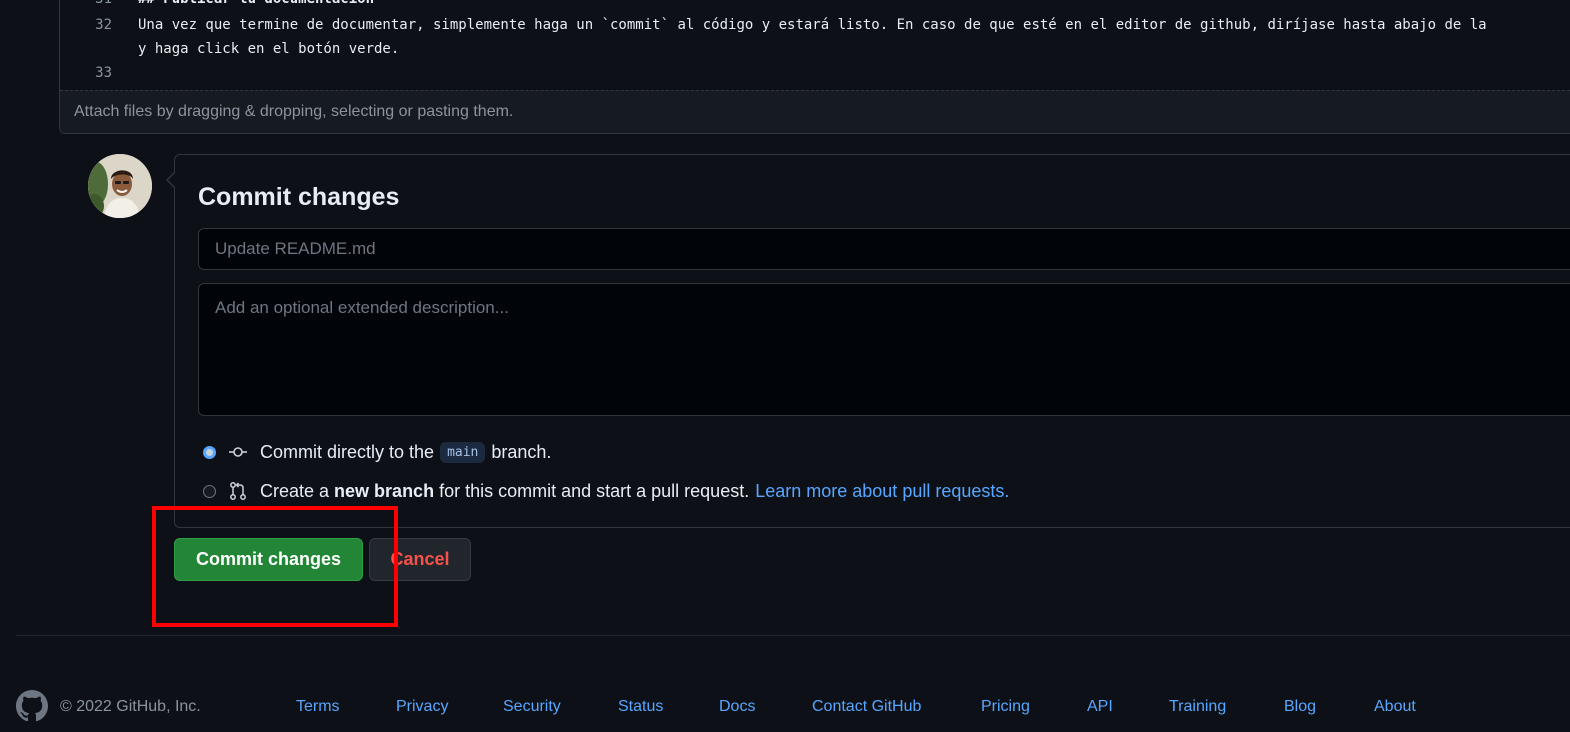  I want to click on option-new-branch-text: Create a, so click(295, 490).